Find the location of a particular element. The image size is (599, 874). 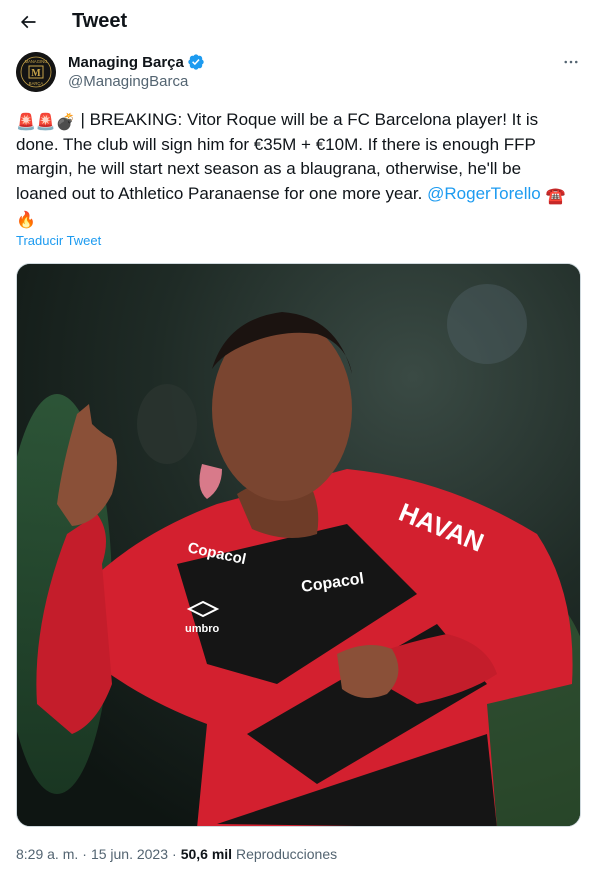

tweet-time: 8:29 a. m. is located at coordinates (47, 854).